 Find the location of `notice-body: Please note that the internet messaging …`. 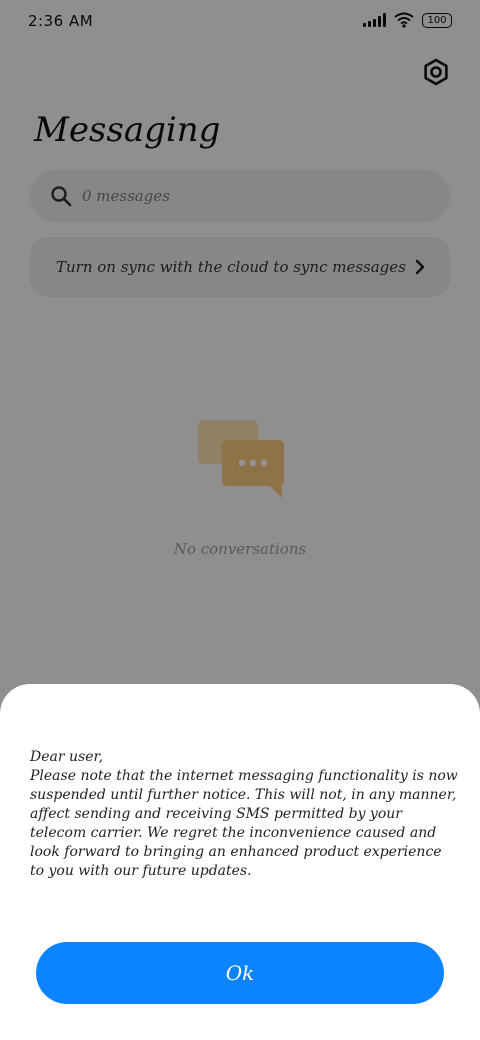

notice-body: Please note that the internet messaging … is located at coordinates (244, 823).